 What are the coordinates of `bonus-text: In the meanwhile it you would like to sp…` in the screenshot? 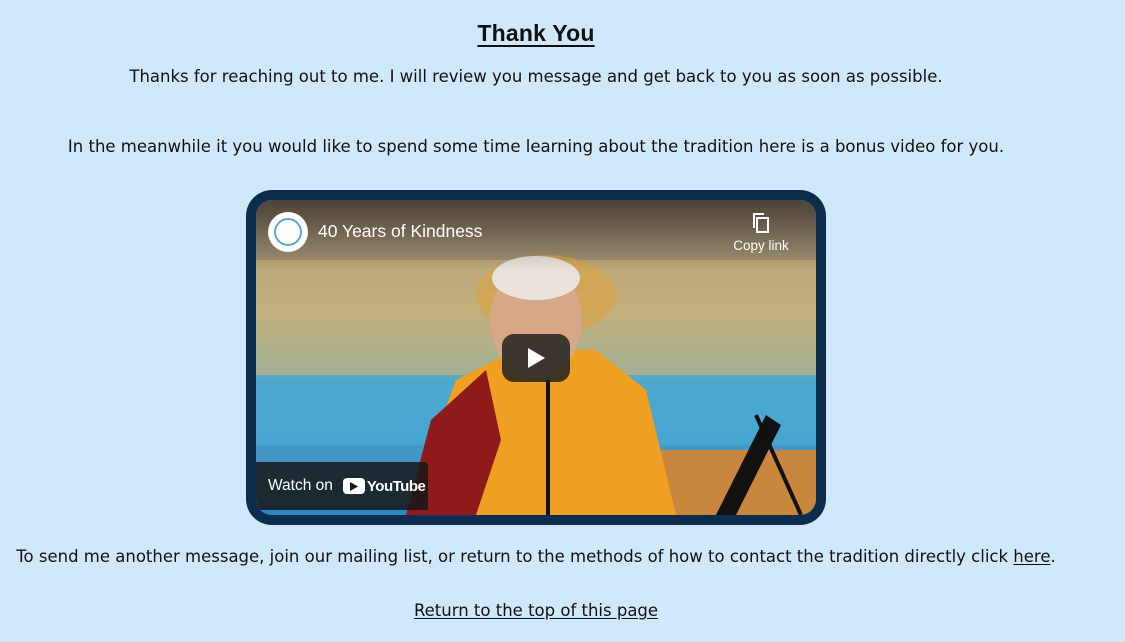 It's located at (536, 146).